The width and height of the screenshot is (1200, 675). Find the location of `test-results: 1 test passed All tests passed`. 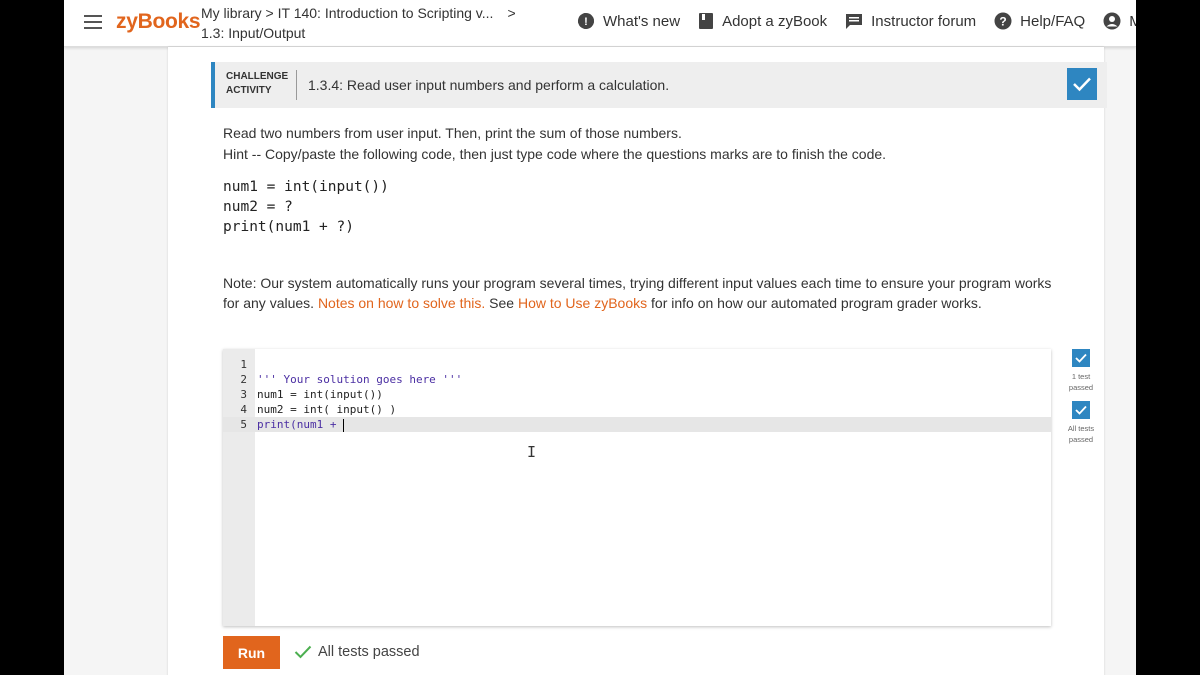

test-results: 1 test passed All tests passed is located at coordinates (1081, 401).